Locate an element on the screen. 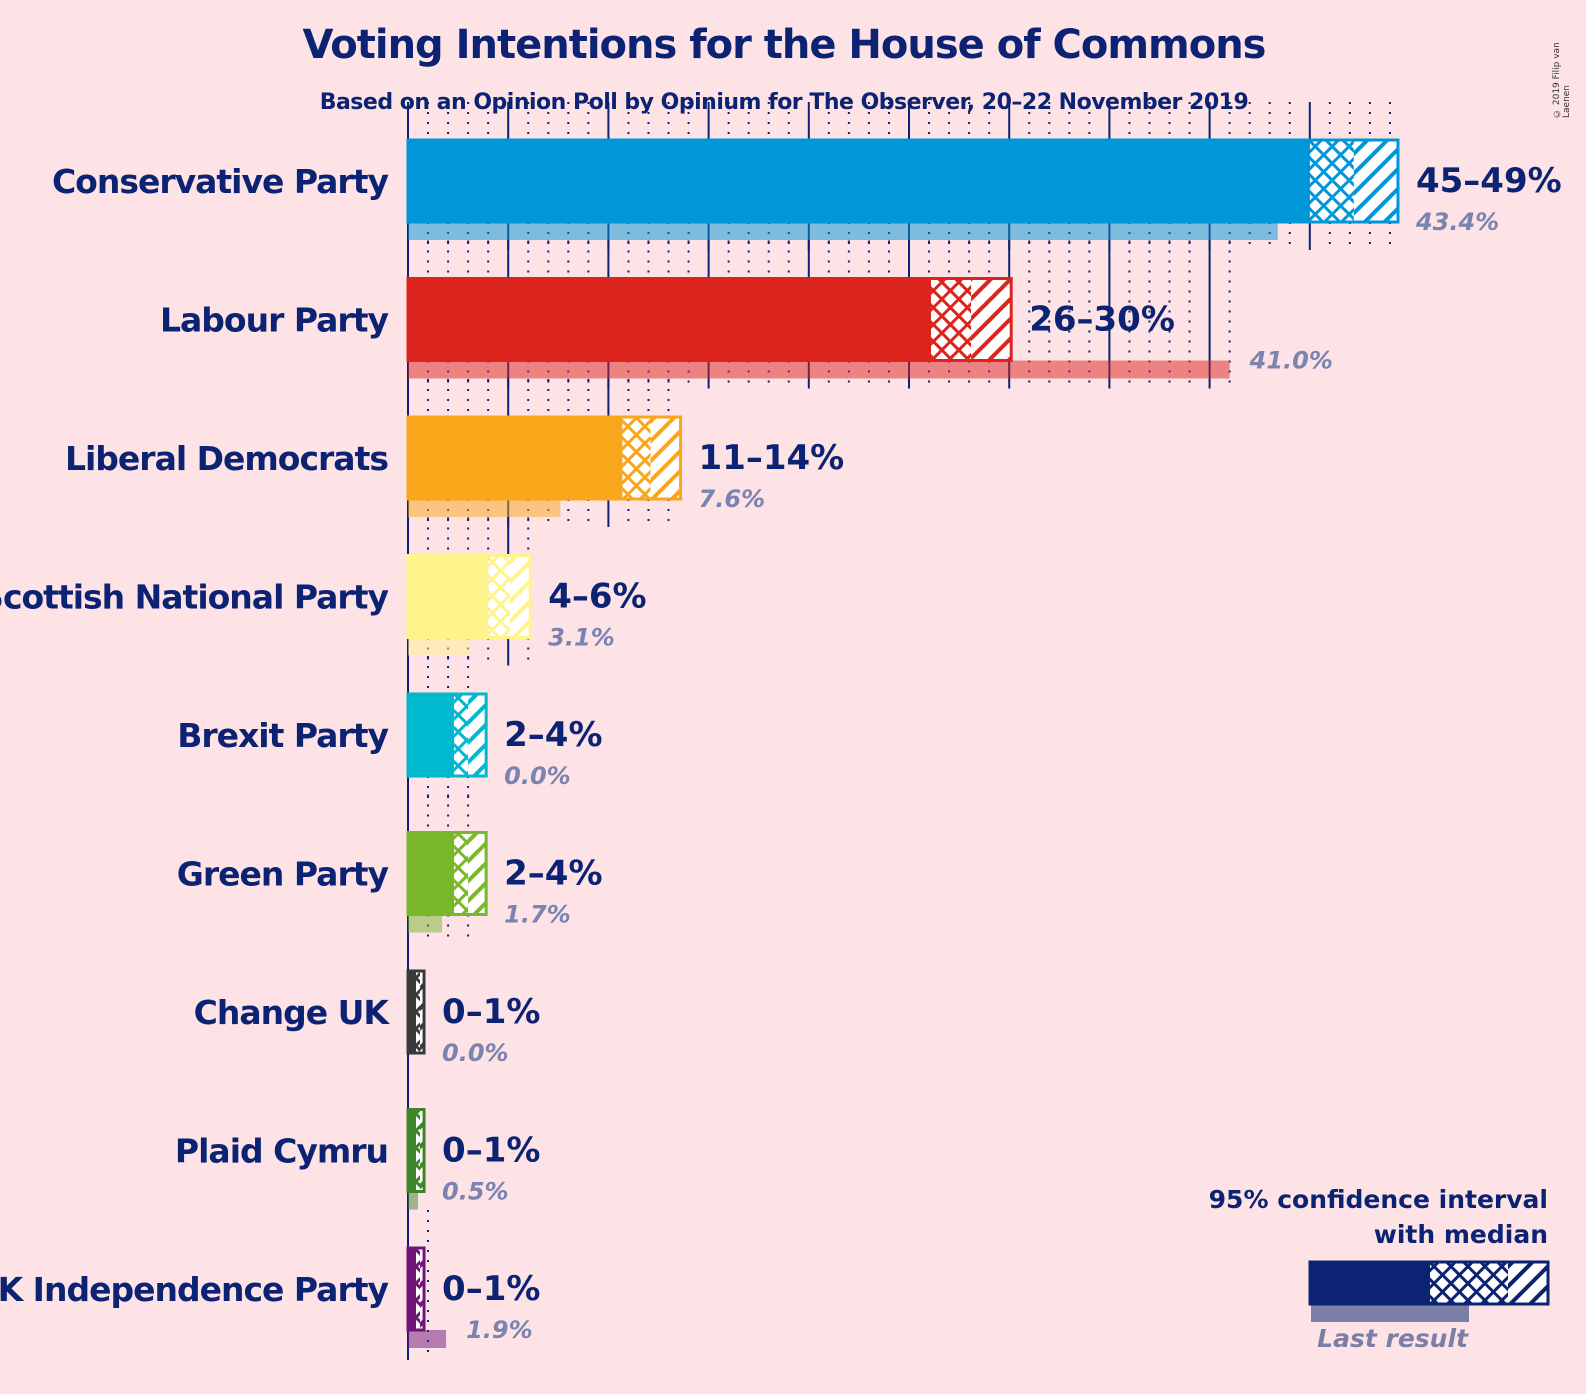  last-result-label: 43.4% is located at coordinates (1457, 222).